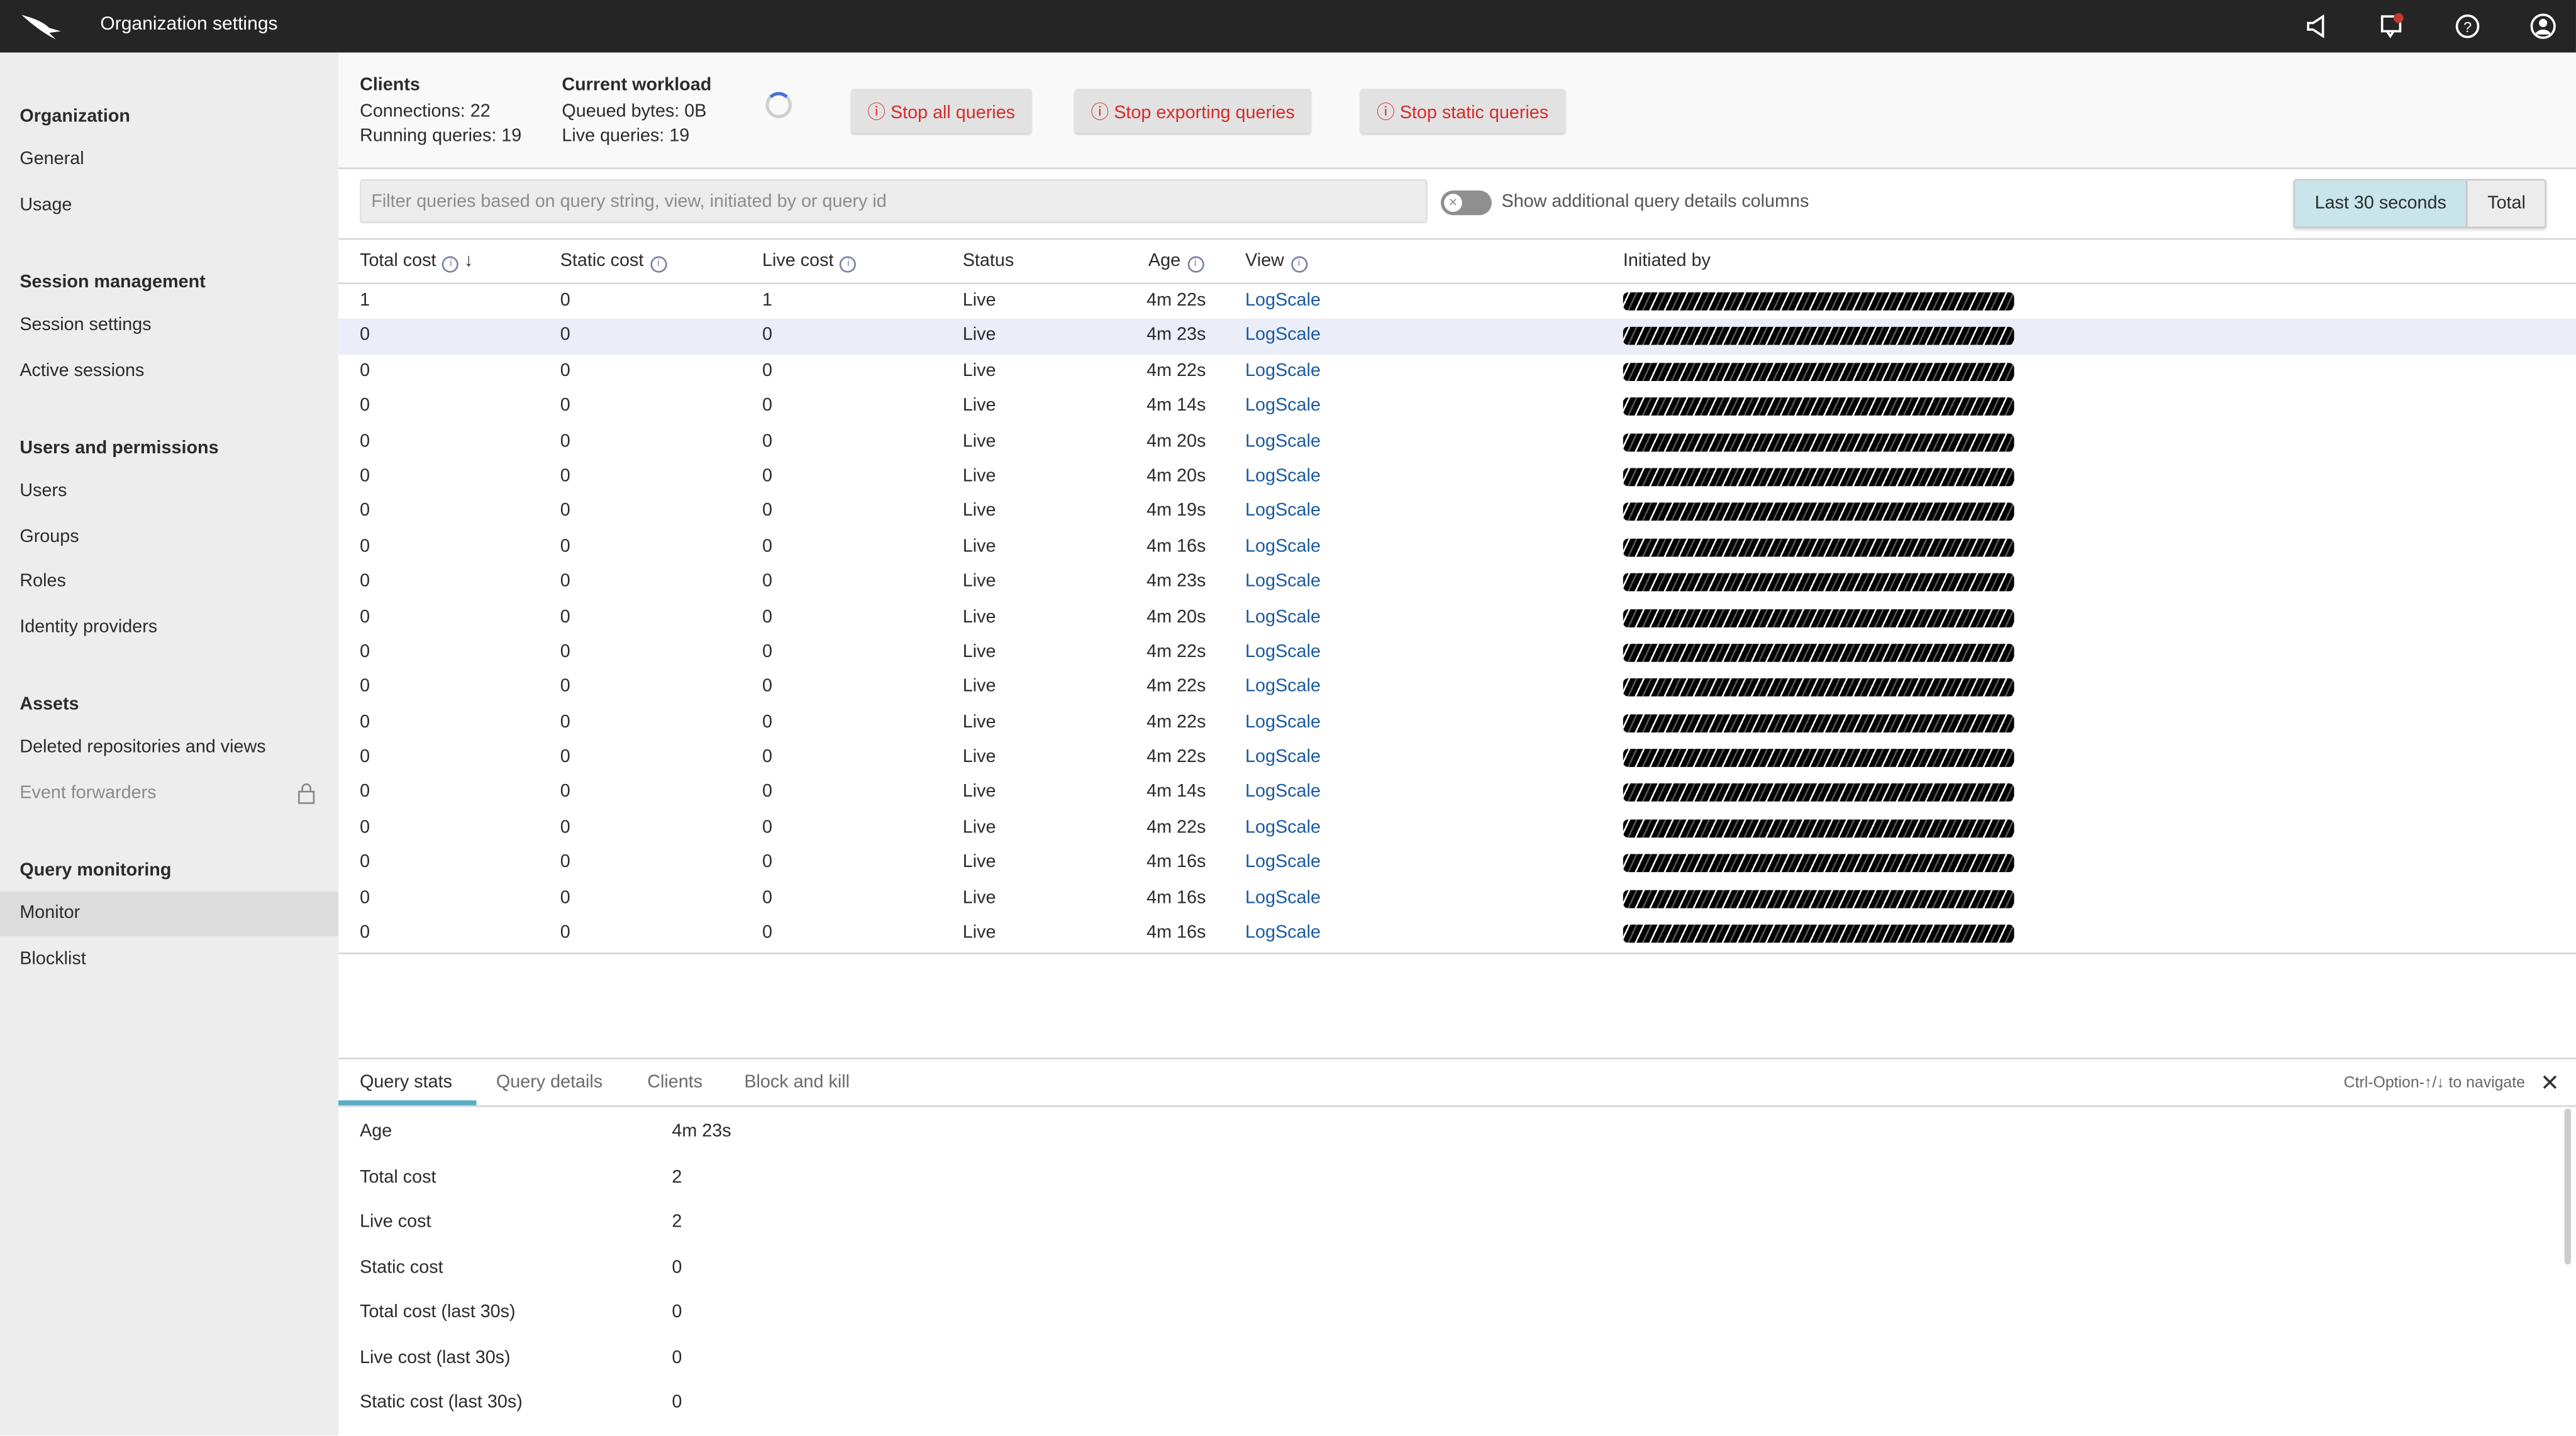 The image size is (2576, 1436). What do you see at coordinates (1457, 512) in the screenshot?
I see `table-row: 0 0 0 Live 4m 19s LogScale` at bounding box center [1457, 512].